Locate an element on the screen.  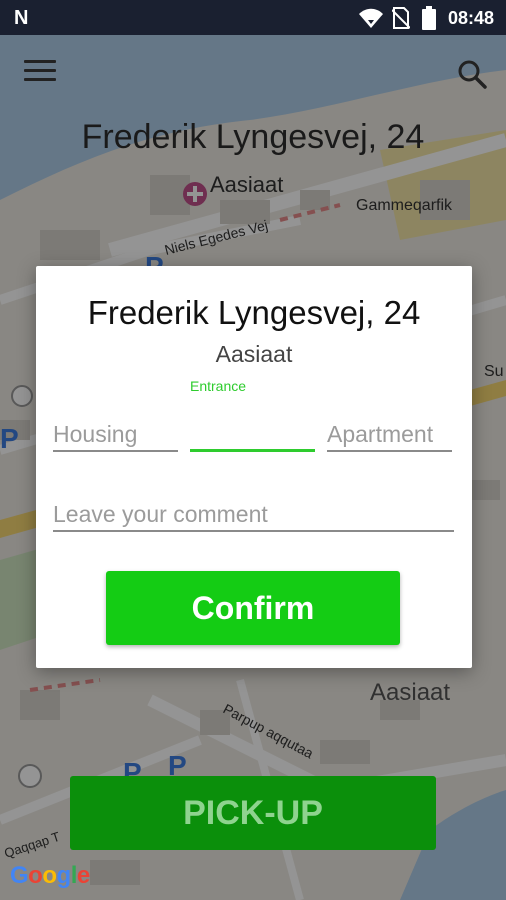
apartment-input is located at coordinates (389, 435).